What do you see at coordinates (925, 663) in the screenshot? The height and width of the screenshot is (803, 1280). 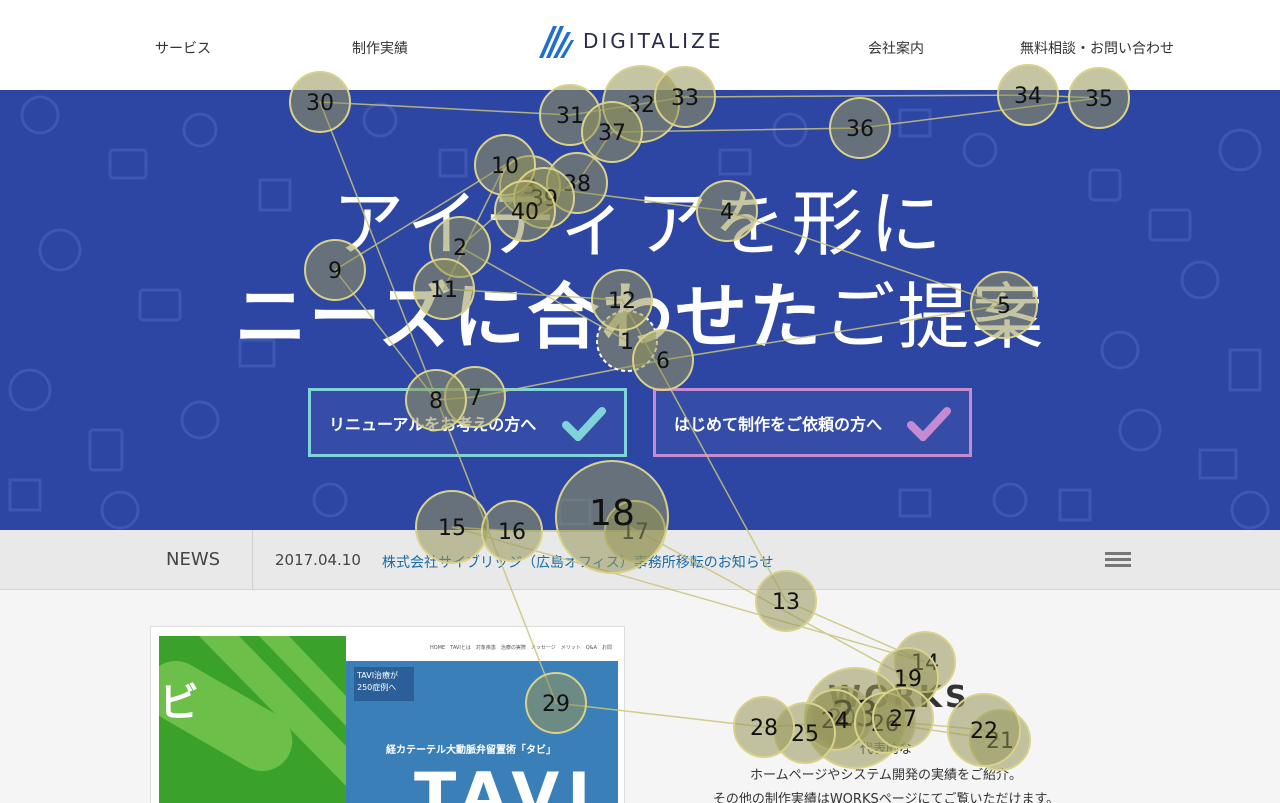 I see `gaze-fixation-number: 14` at bounding box center [925, 663].